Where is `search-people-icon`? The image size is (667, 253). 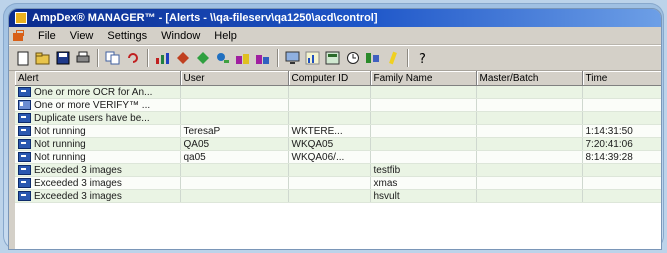
search-people-icon is located at coordinates (223, 58).